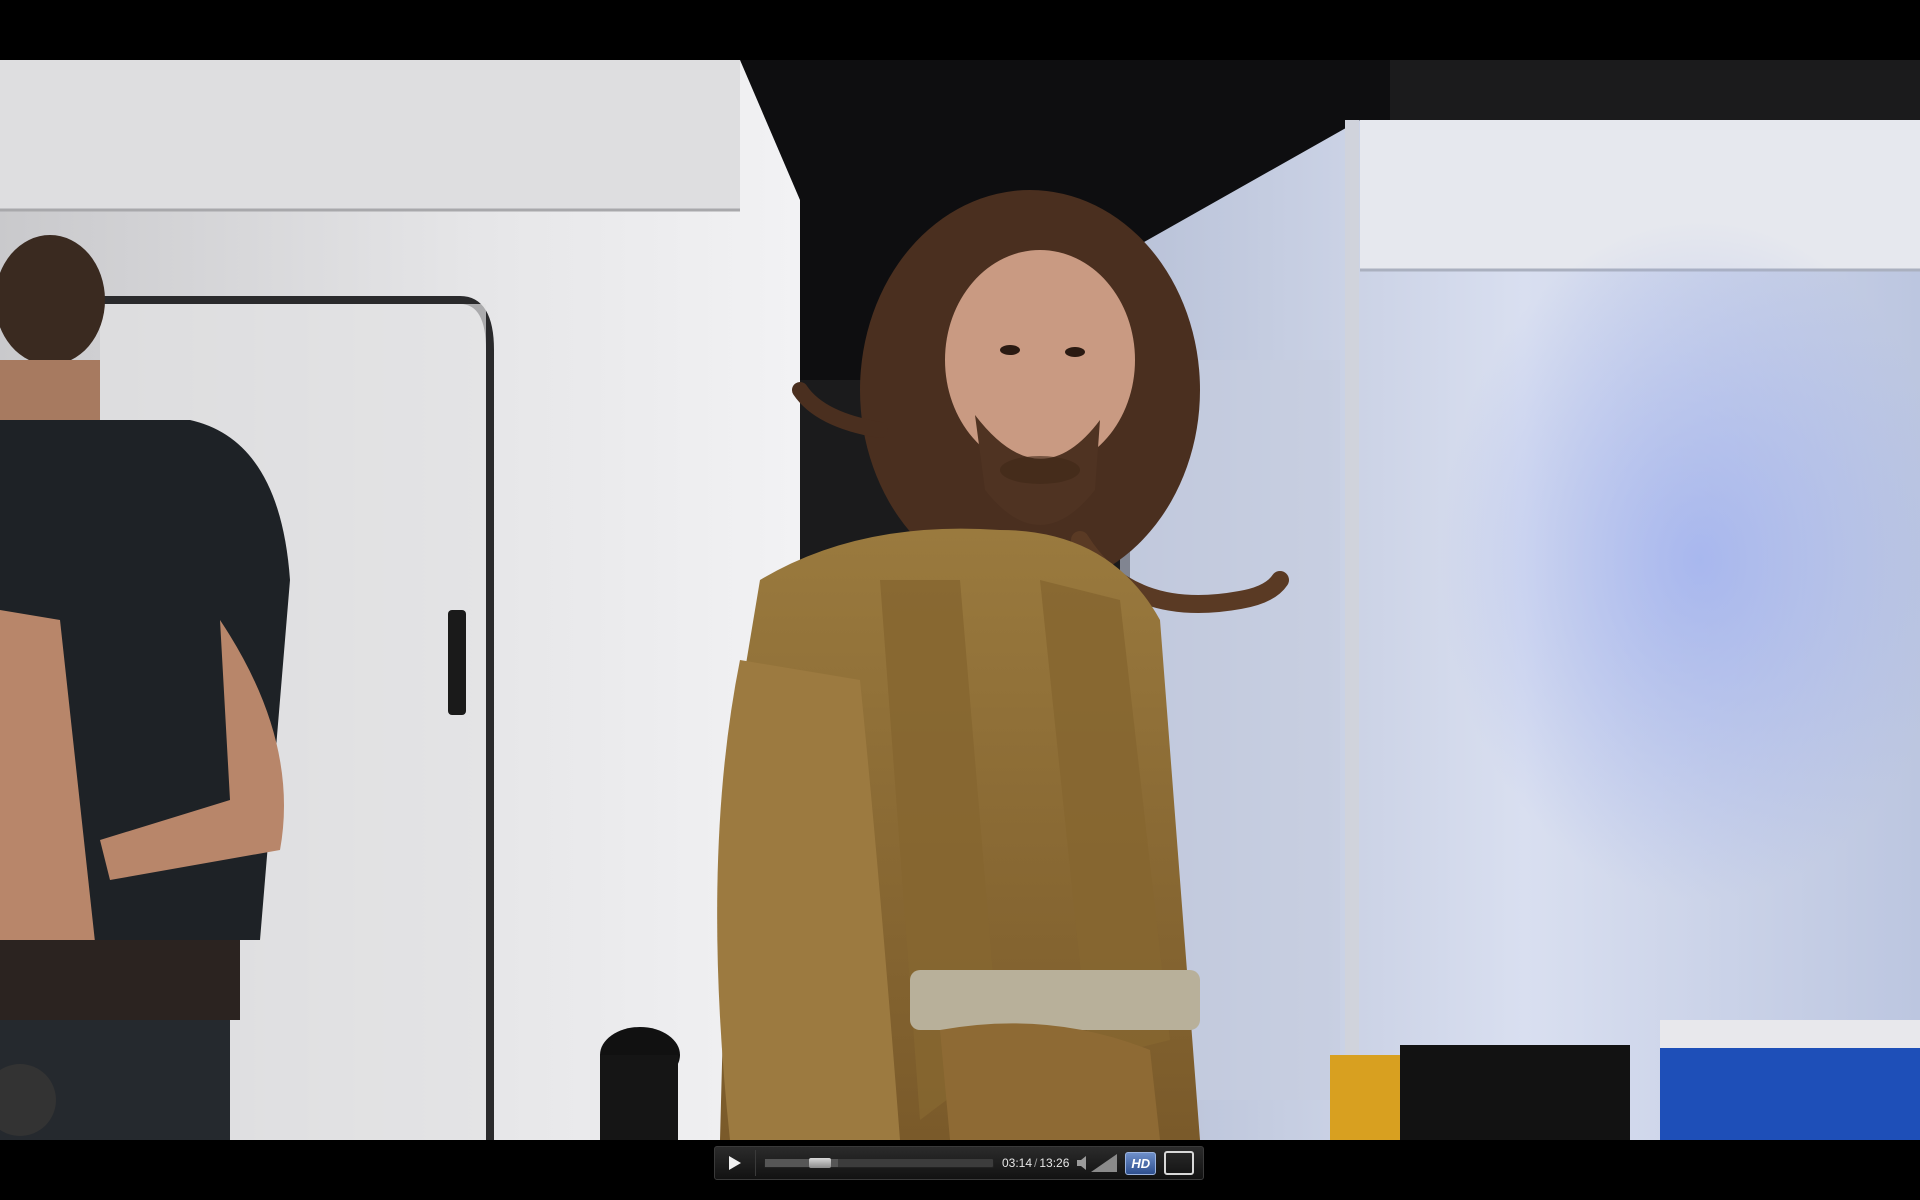 The image size is (1920, 1200). Describe the element at coordinates (735, 1163) in the screenshot. I see `play-icon` at that location.